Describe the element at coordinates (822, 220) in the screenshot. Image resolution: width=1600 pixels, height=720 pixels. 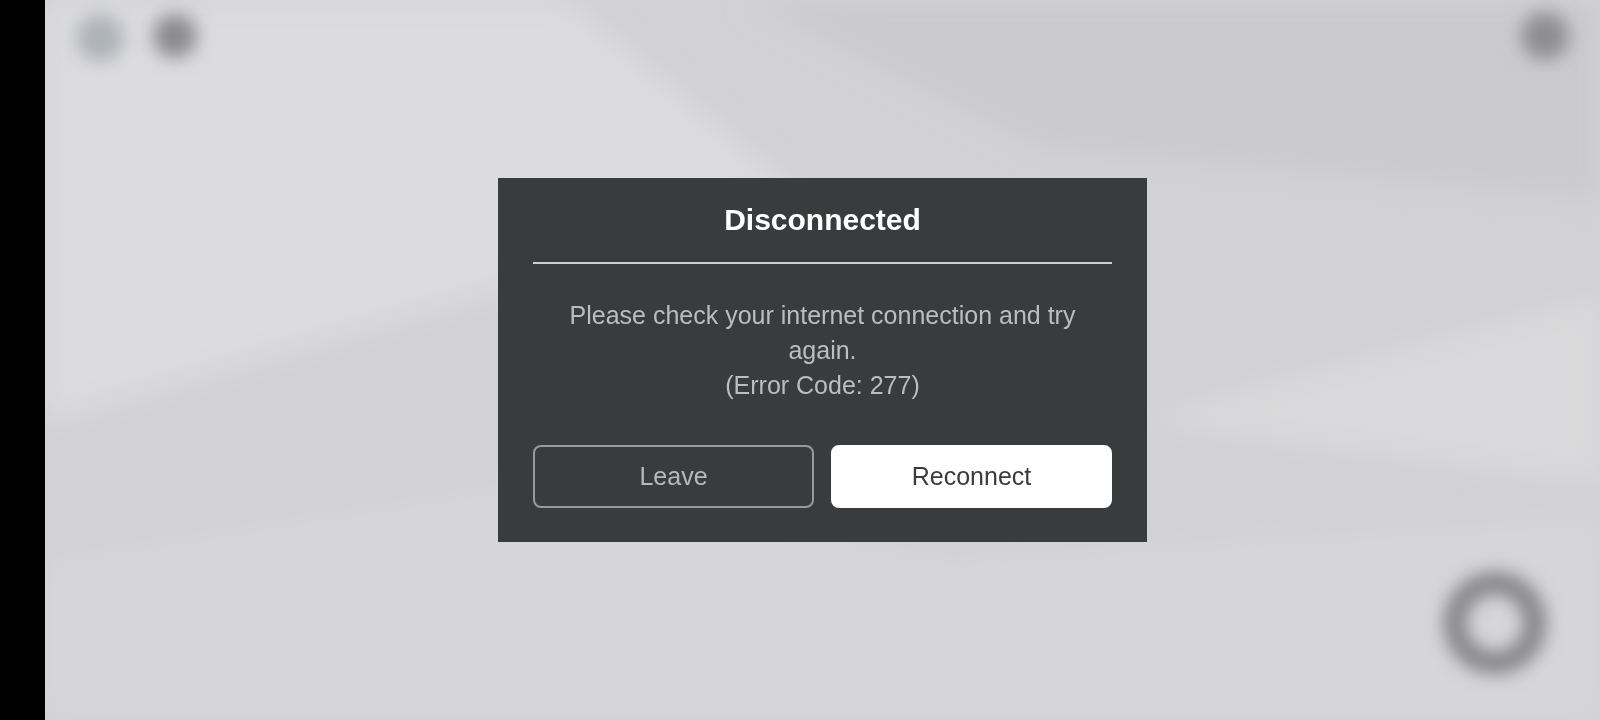
I see `dialog-title: Disconnected` at that location.